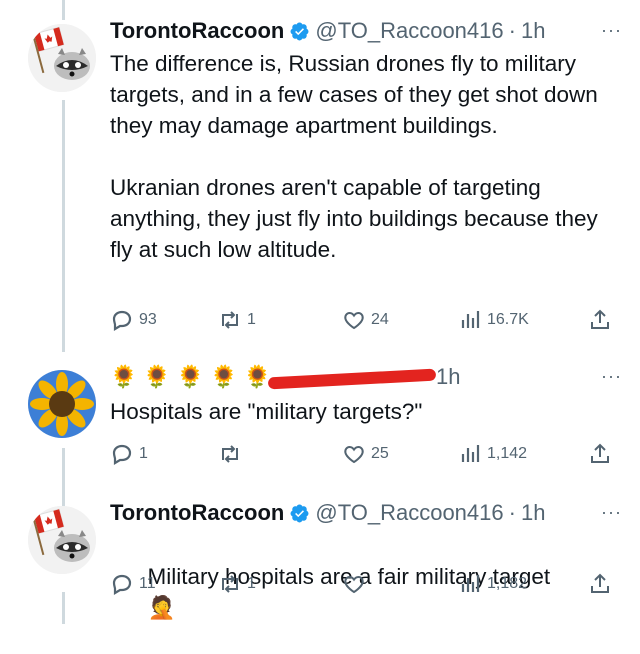 The width and height of the screenshot is (640, 654). Describe the element at coordinates (62, 404) in the screenshot. I see `avatar-sunflower` at that location.